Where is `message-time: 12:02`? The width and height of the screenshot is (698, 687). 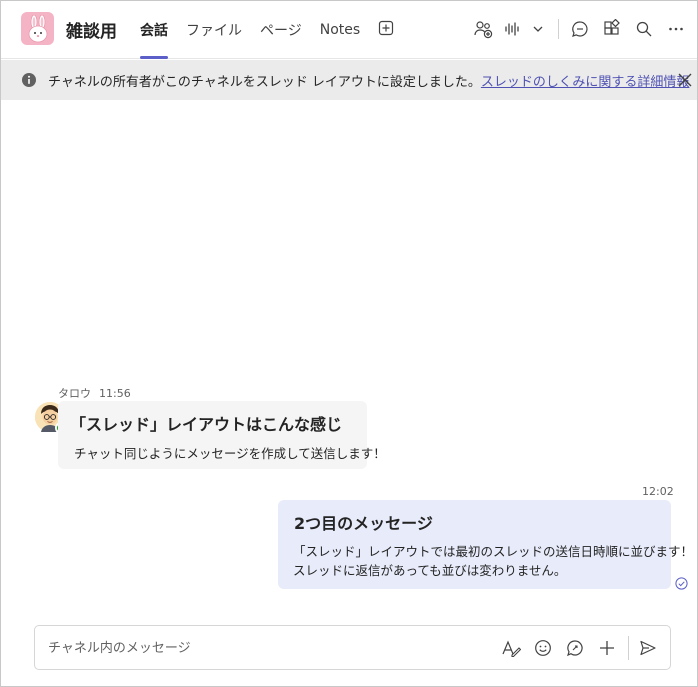 message-time: 12:02 is located at coordinates (658, 491).